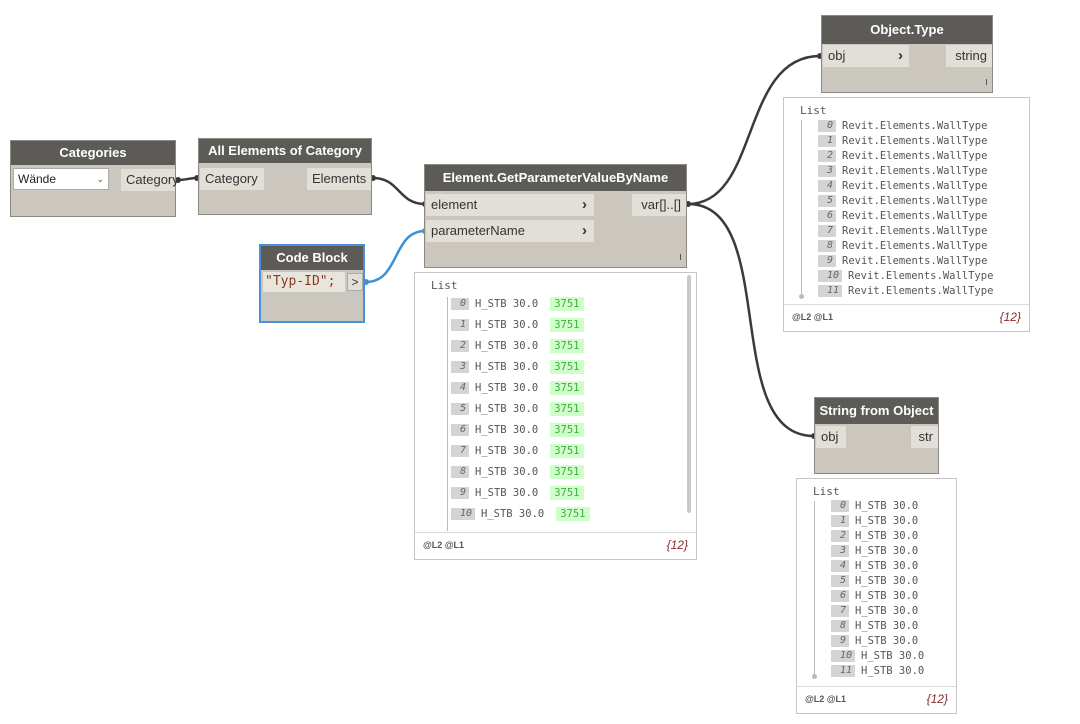 The width and height of the screenshot is (1080, 724). What do you see at coordinates (478, 230) in the screenshot?
I see `parametername-input-label: parameterName` at bounding box center [478, 230].